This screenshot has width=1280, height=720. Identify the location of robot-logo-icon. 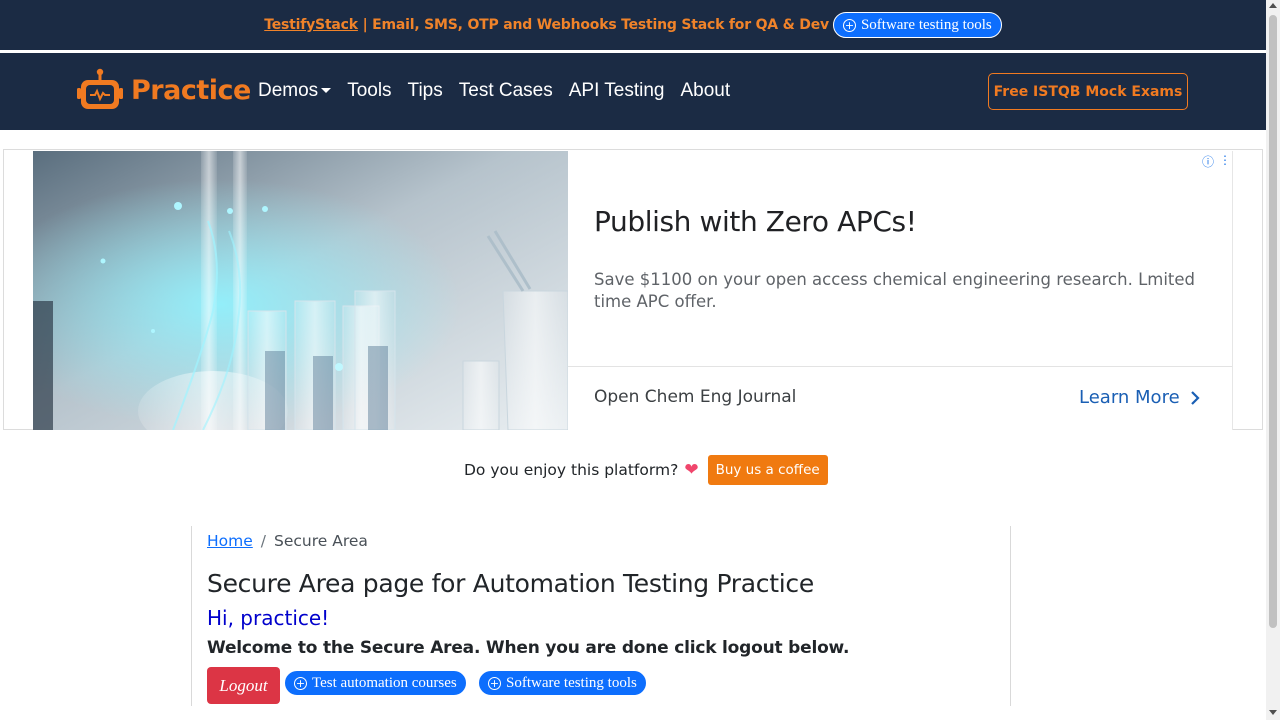
(100, 88).